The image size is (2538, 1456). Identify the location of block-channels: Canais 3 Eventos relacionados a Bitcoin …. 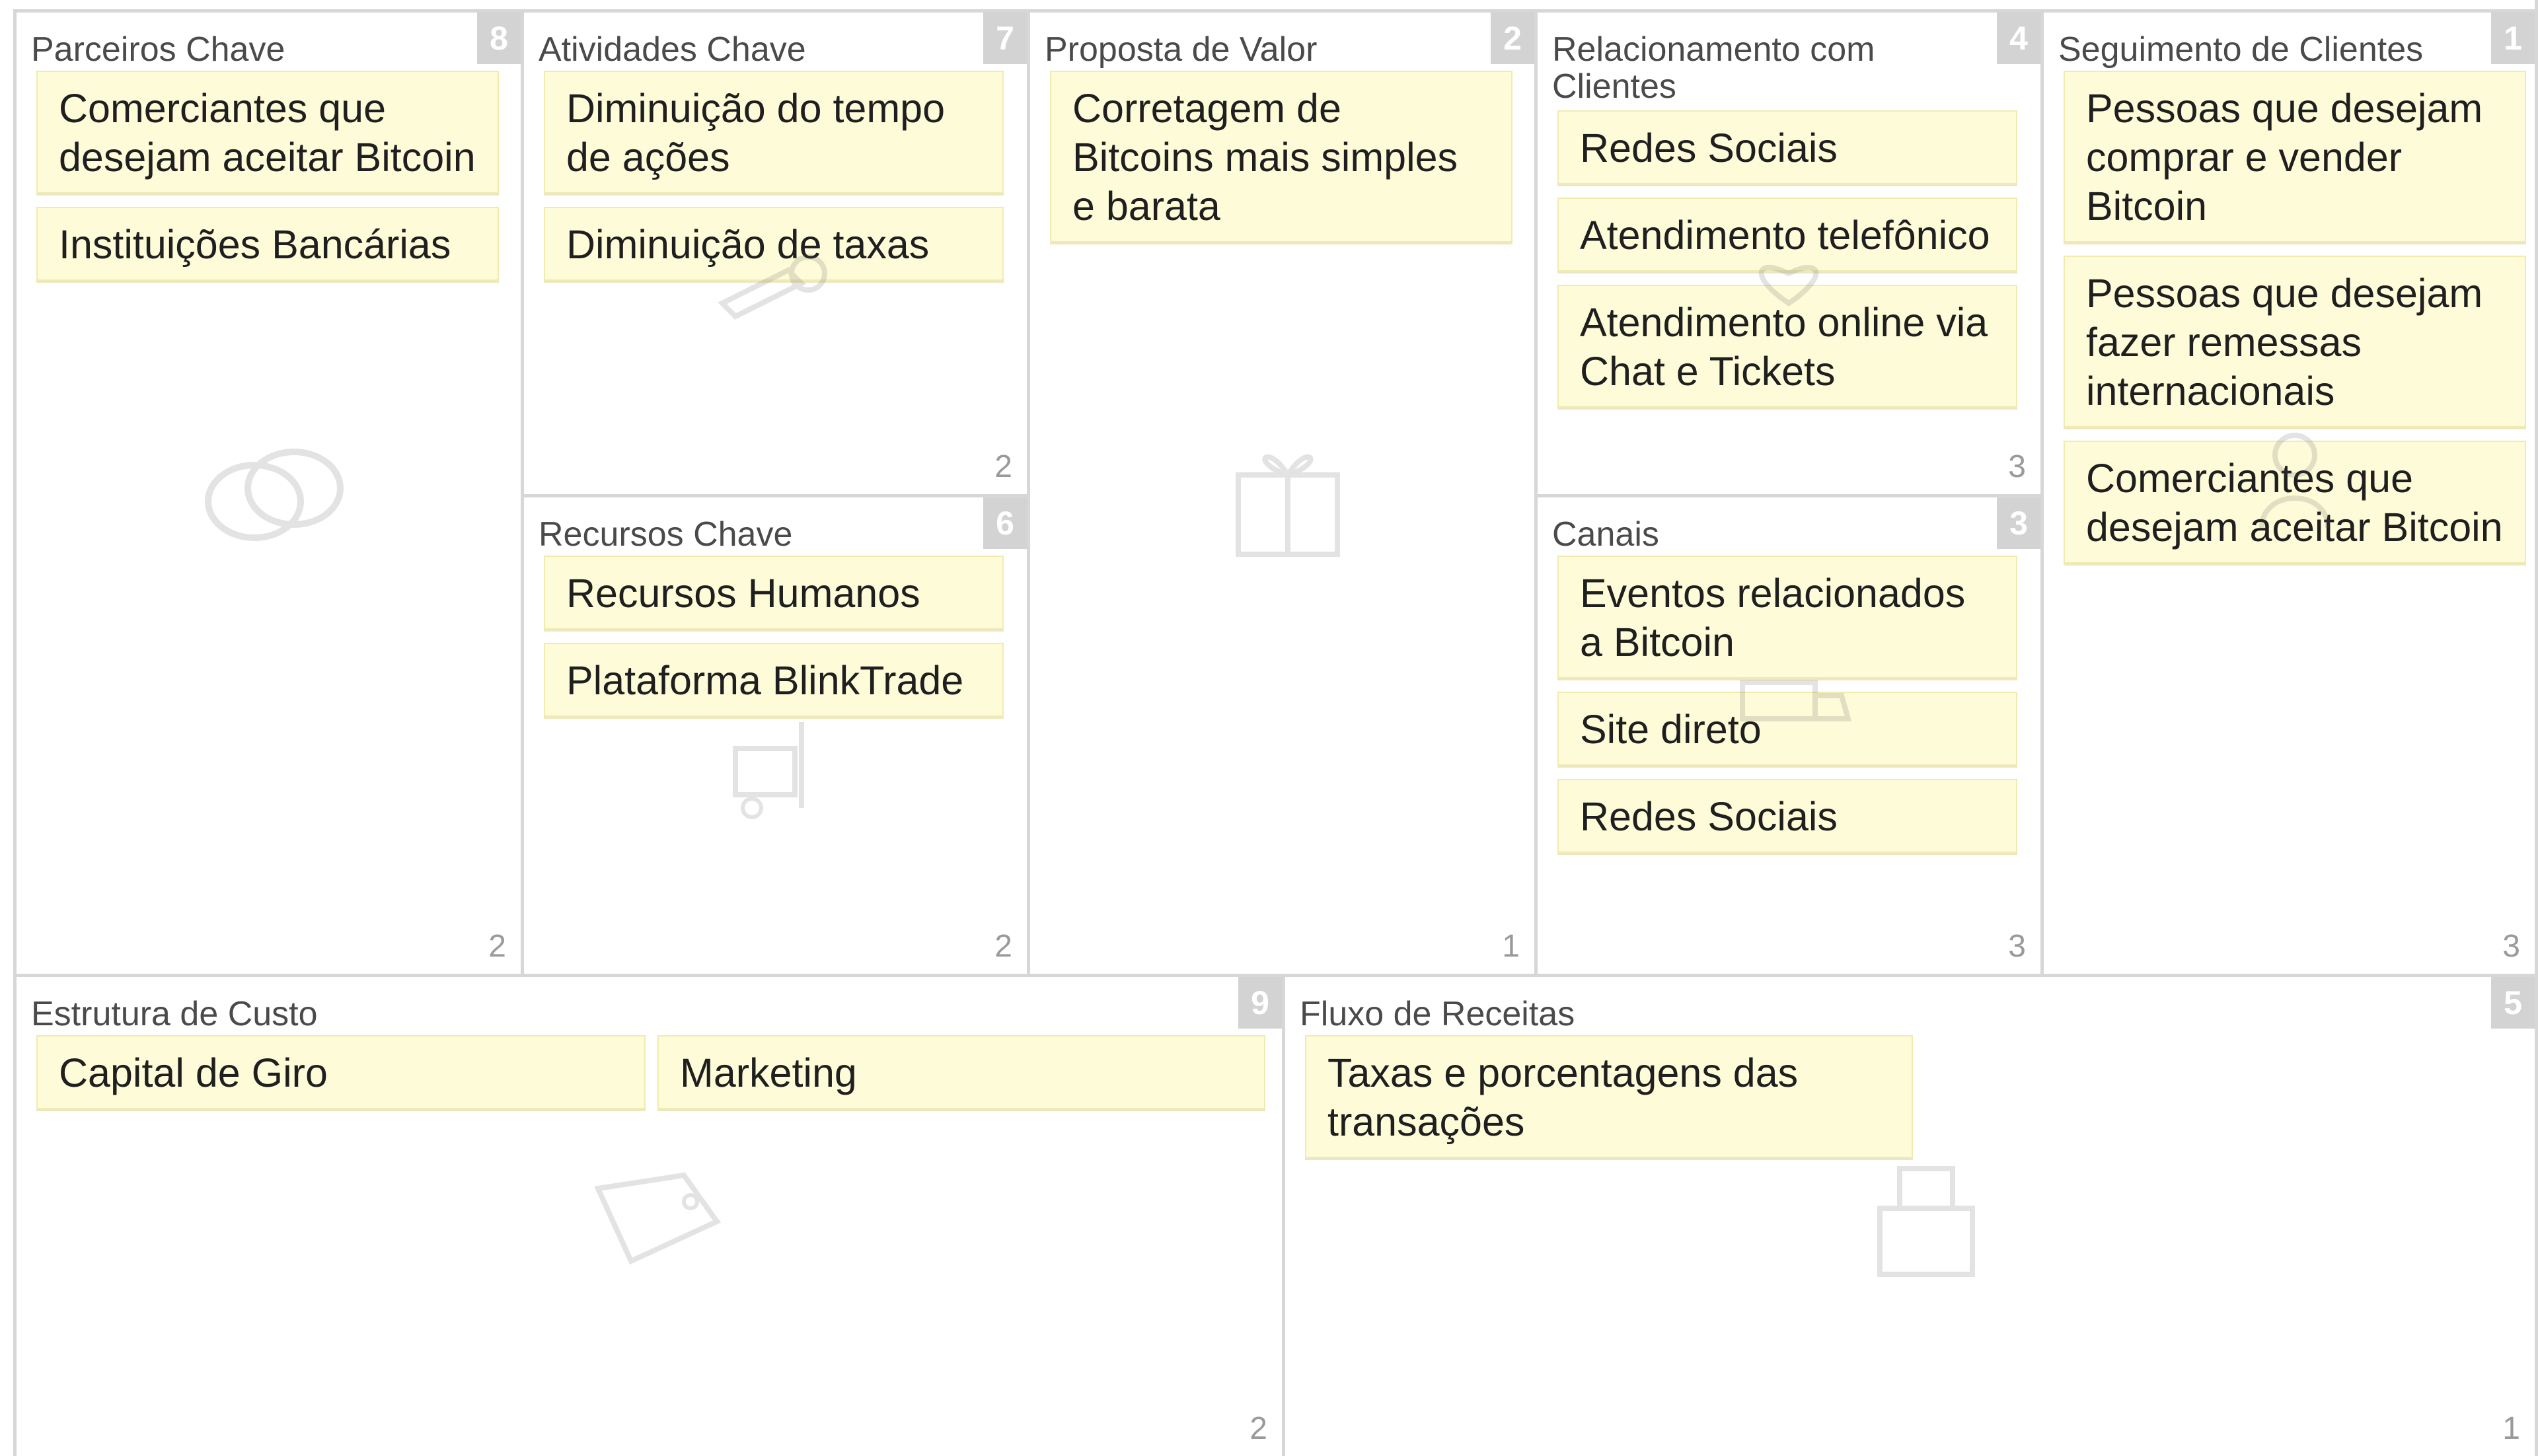
(1787, 734).